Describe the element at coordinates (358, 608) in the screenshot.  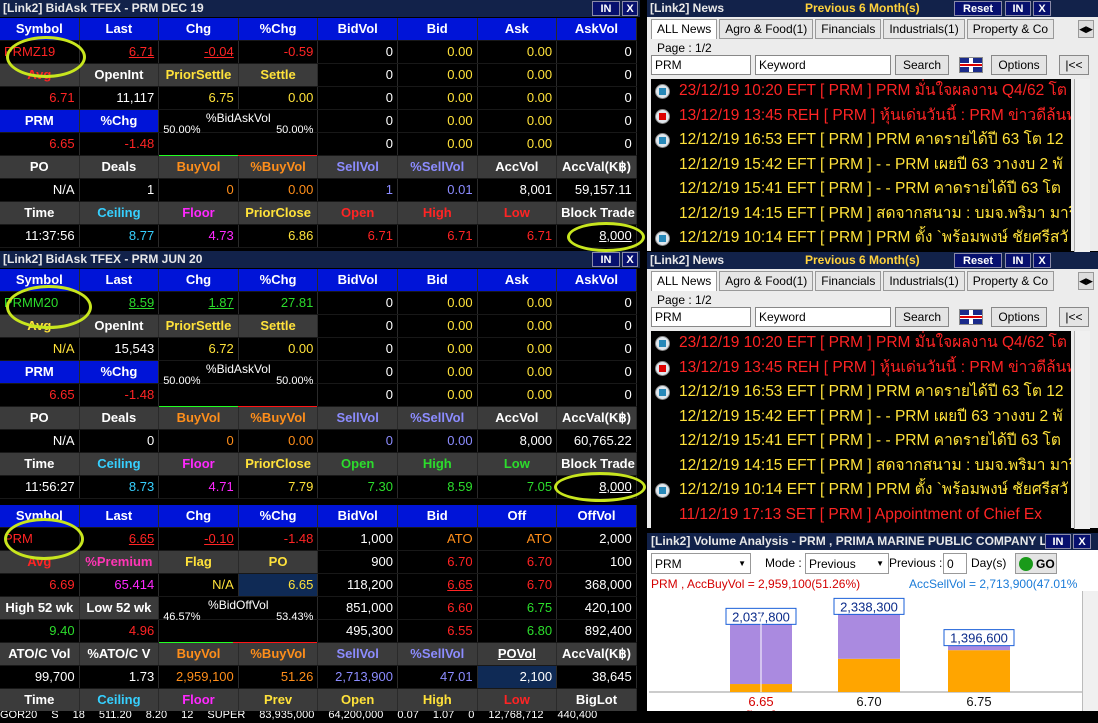
I see `field-value: 851,000` at that location.